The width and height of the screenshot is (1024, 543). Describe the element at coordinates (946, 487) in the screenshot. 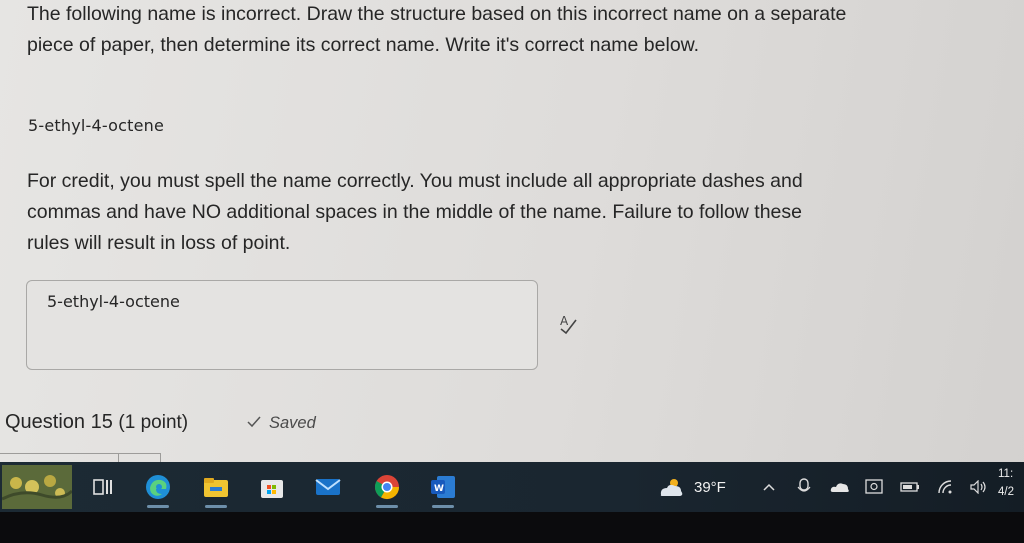

I see `wifi-icon` at that location.